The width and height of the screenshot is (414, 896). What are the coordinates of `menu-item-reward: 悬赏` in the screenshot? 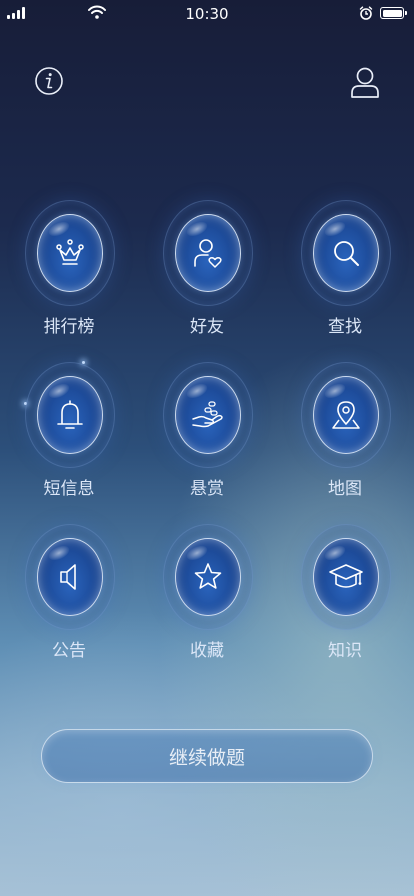 It's located at (207, 437).